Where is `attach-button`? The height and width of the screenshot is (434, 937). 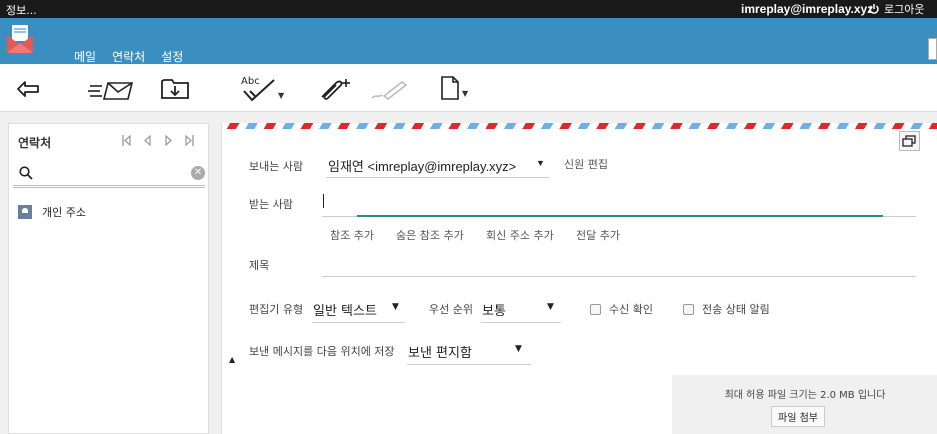
attach-button is located at coordinates (335, 89).